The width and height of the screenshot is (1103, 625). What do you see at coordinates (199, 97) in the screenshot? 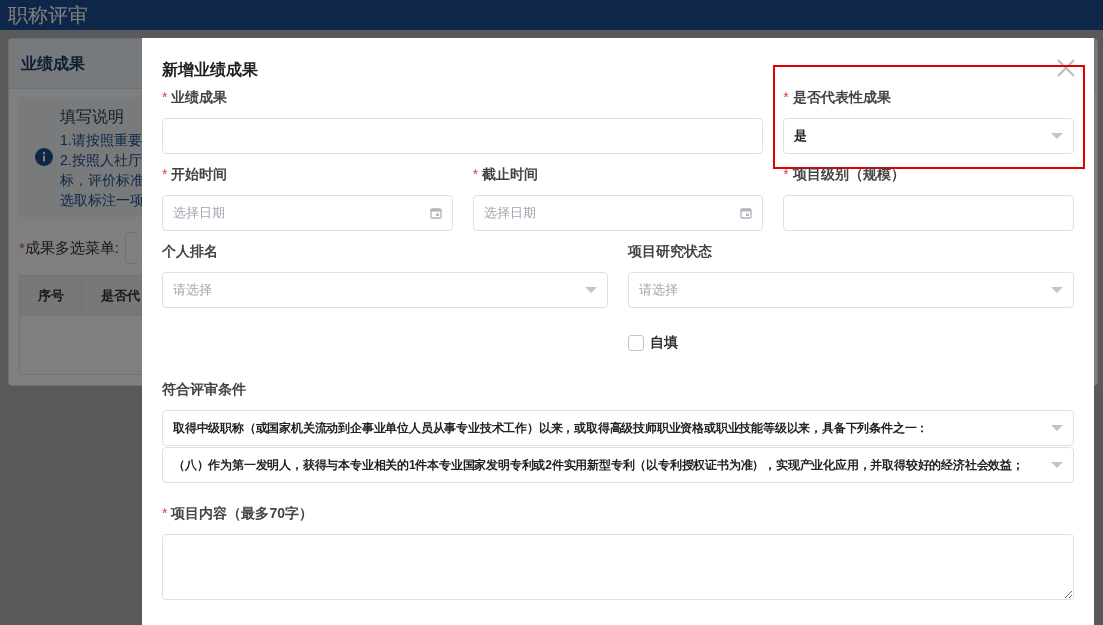
I see `field-label: 业绩成果` at bounding box center [199, 97].